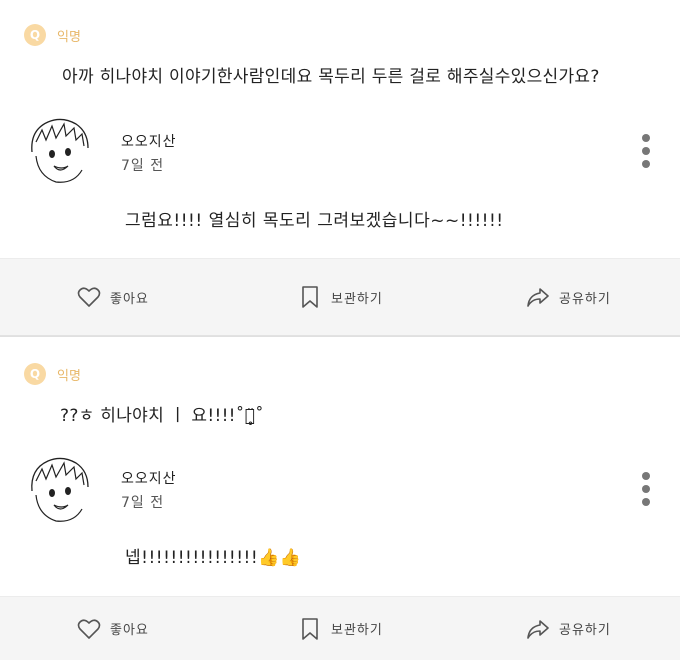 The image size is (680, 660). I want to click on answer-text: 넵!!!!!!!!!!!!!!!!👍👍, so click(213, 558).